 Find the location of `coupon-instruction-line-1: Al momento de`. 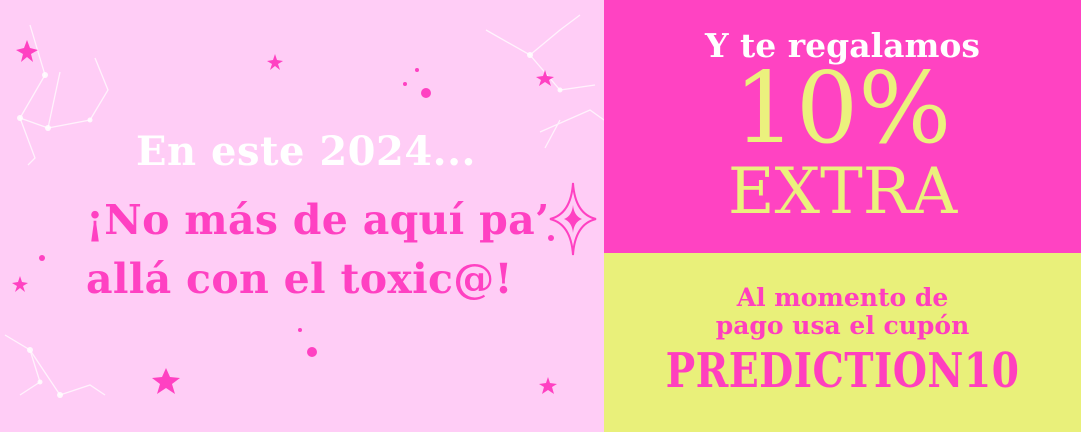

coupon-instruction-line-1: Al momento de is located at coordinates (842, 297).